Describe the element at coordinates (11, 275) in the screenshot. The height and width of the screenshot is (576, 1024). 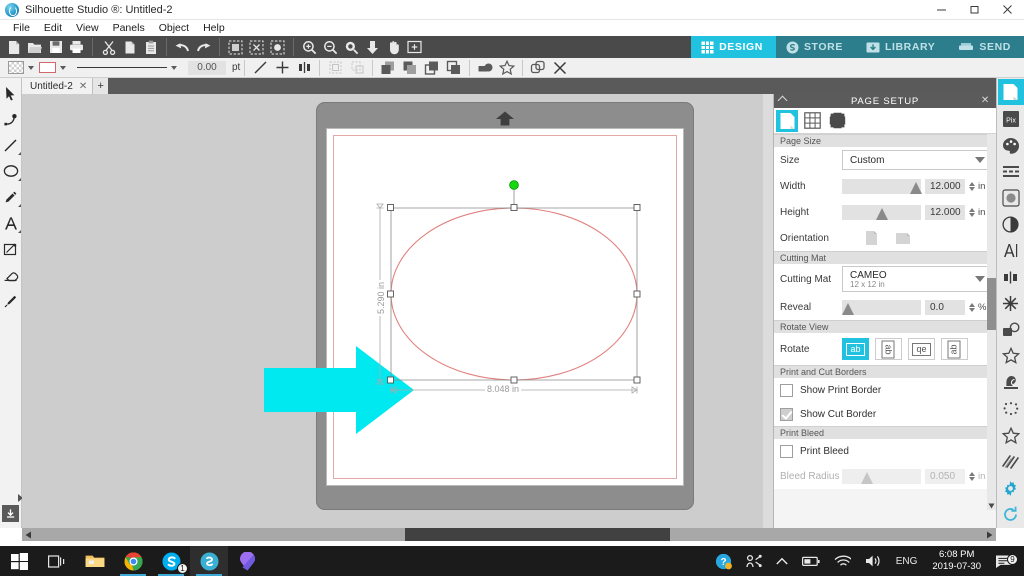
I see `eraser-tool` at that location.